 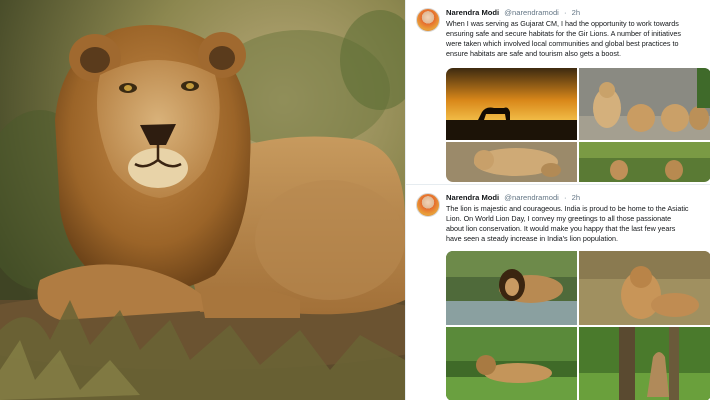 What do you see at coordinates (511, 363) in the screenshot?
I see `media-lion-lying-green` at bounding box center [511, 363].